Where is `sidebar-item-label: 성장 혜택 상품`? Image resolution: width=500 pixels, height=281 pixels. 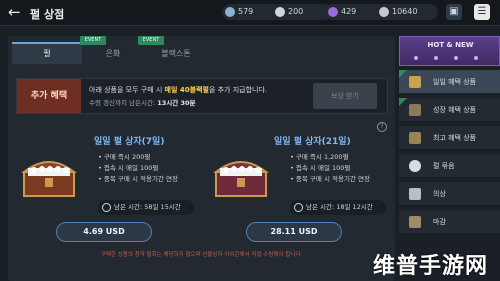 sidebar-item-label: 성장 혜택 상품 is located at coordinates (455, 110).